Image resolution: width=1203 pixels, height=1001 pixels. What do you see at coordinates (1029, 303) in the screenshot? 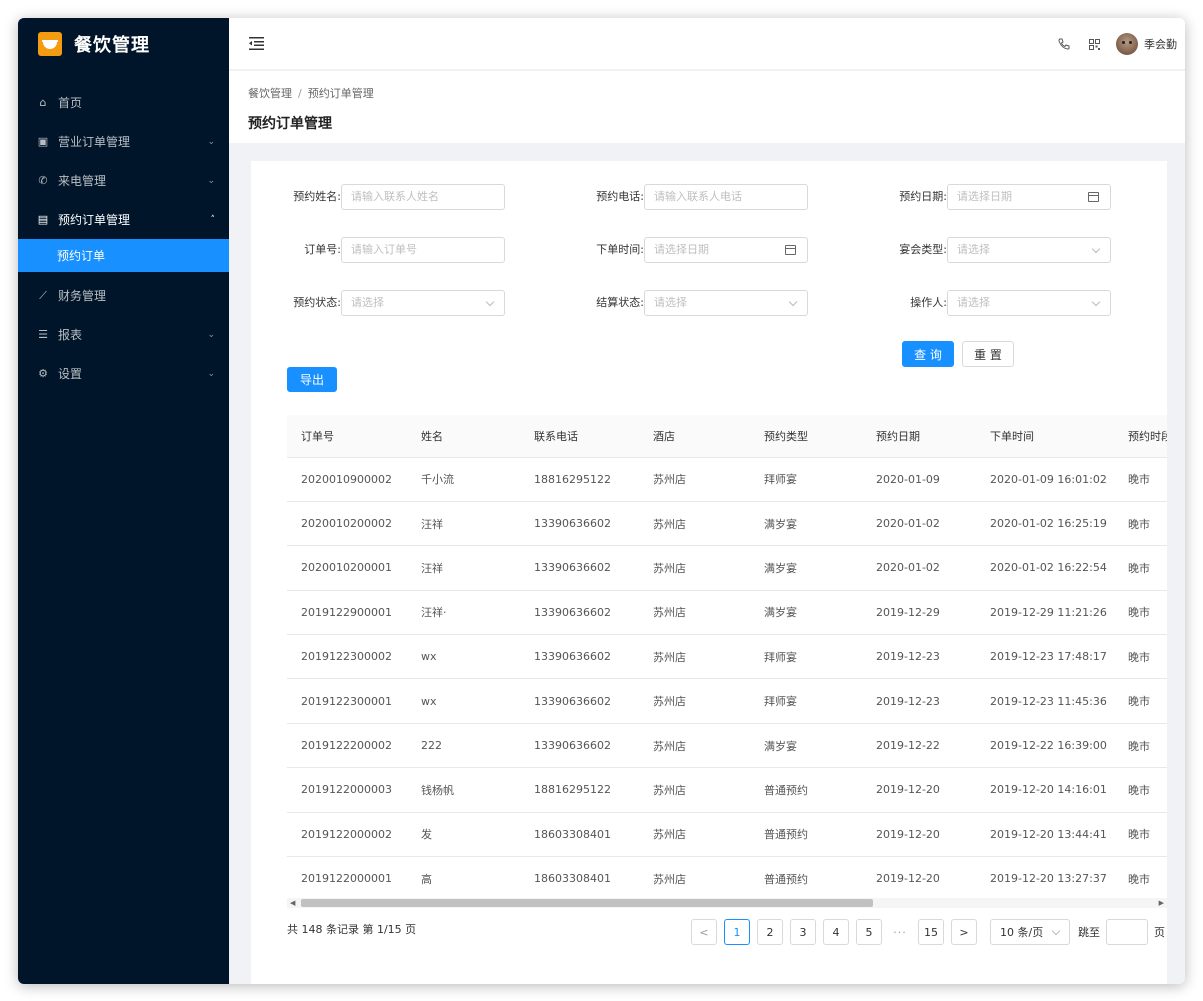
I see `operator-select: 请选择` at bounding box center [1029, 303].